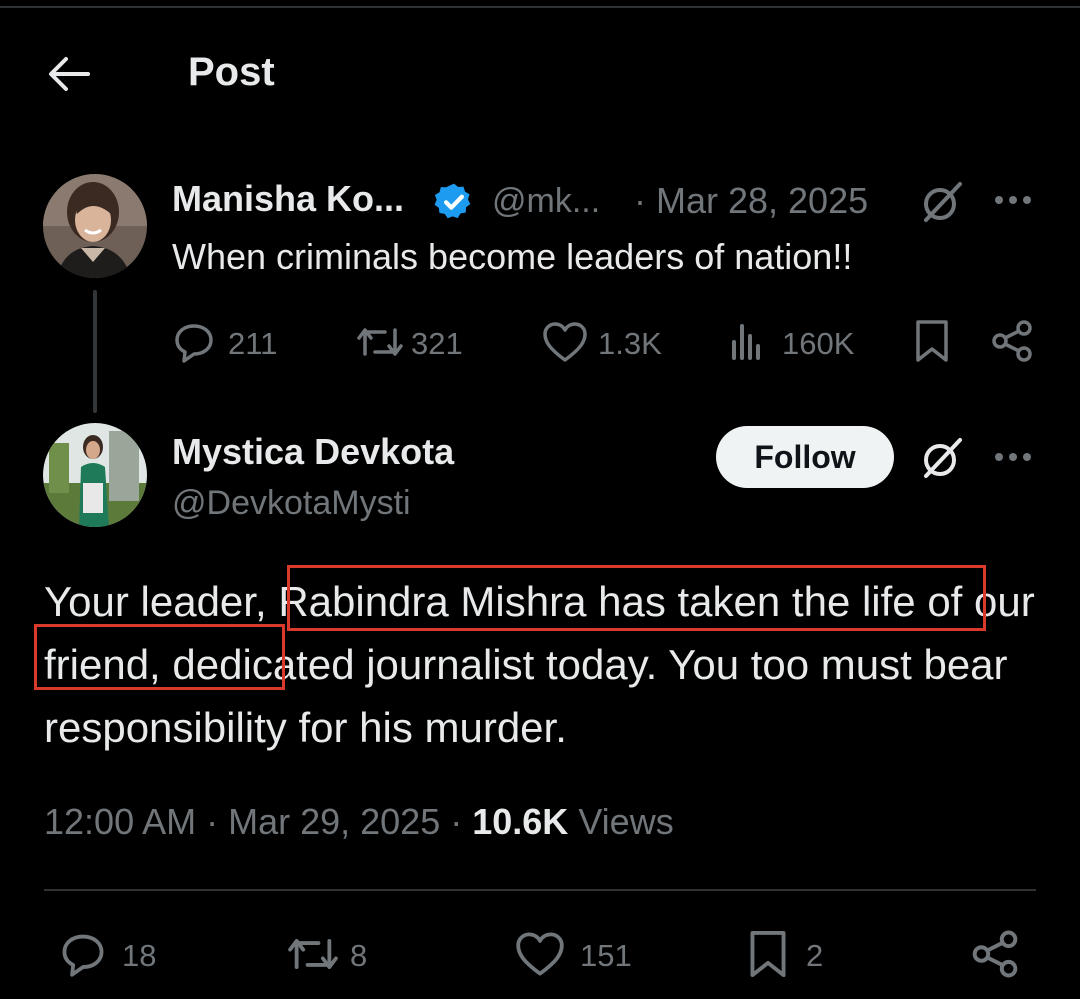 The height and width of the screenshot is (999, 1080). What do you see at coordinates (540, 890) in the screenshot?
I see `divider` at bounding box center [540, 890].